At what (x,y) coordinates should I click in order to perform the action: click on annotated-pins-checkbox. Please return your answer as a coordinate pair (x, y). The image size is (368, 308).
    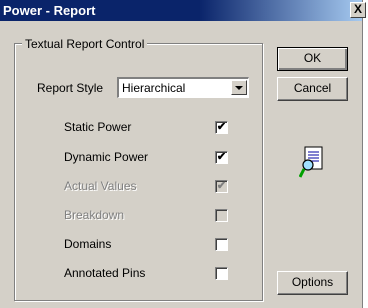
    Looking at the image, I should click on (221, 273).